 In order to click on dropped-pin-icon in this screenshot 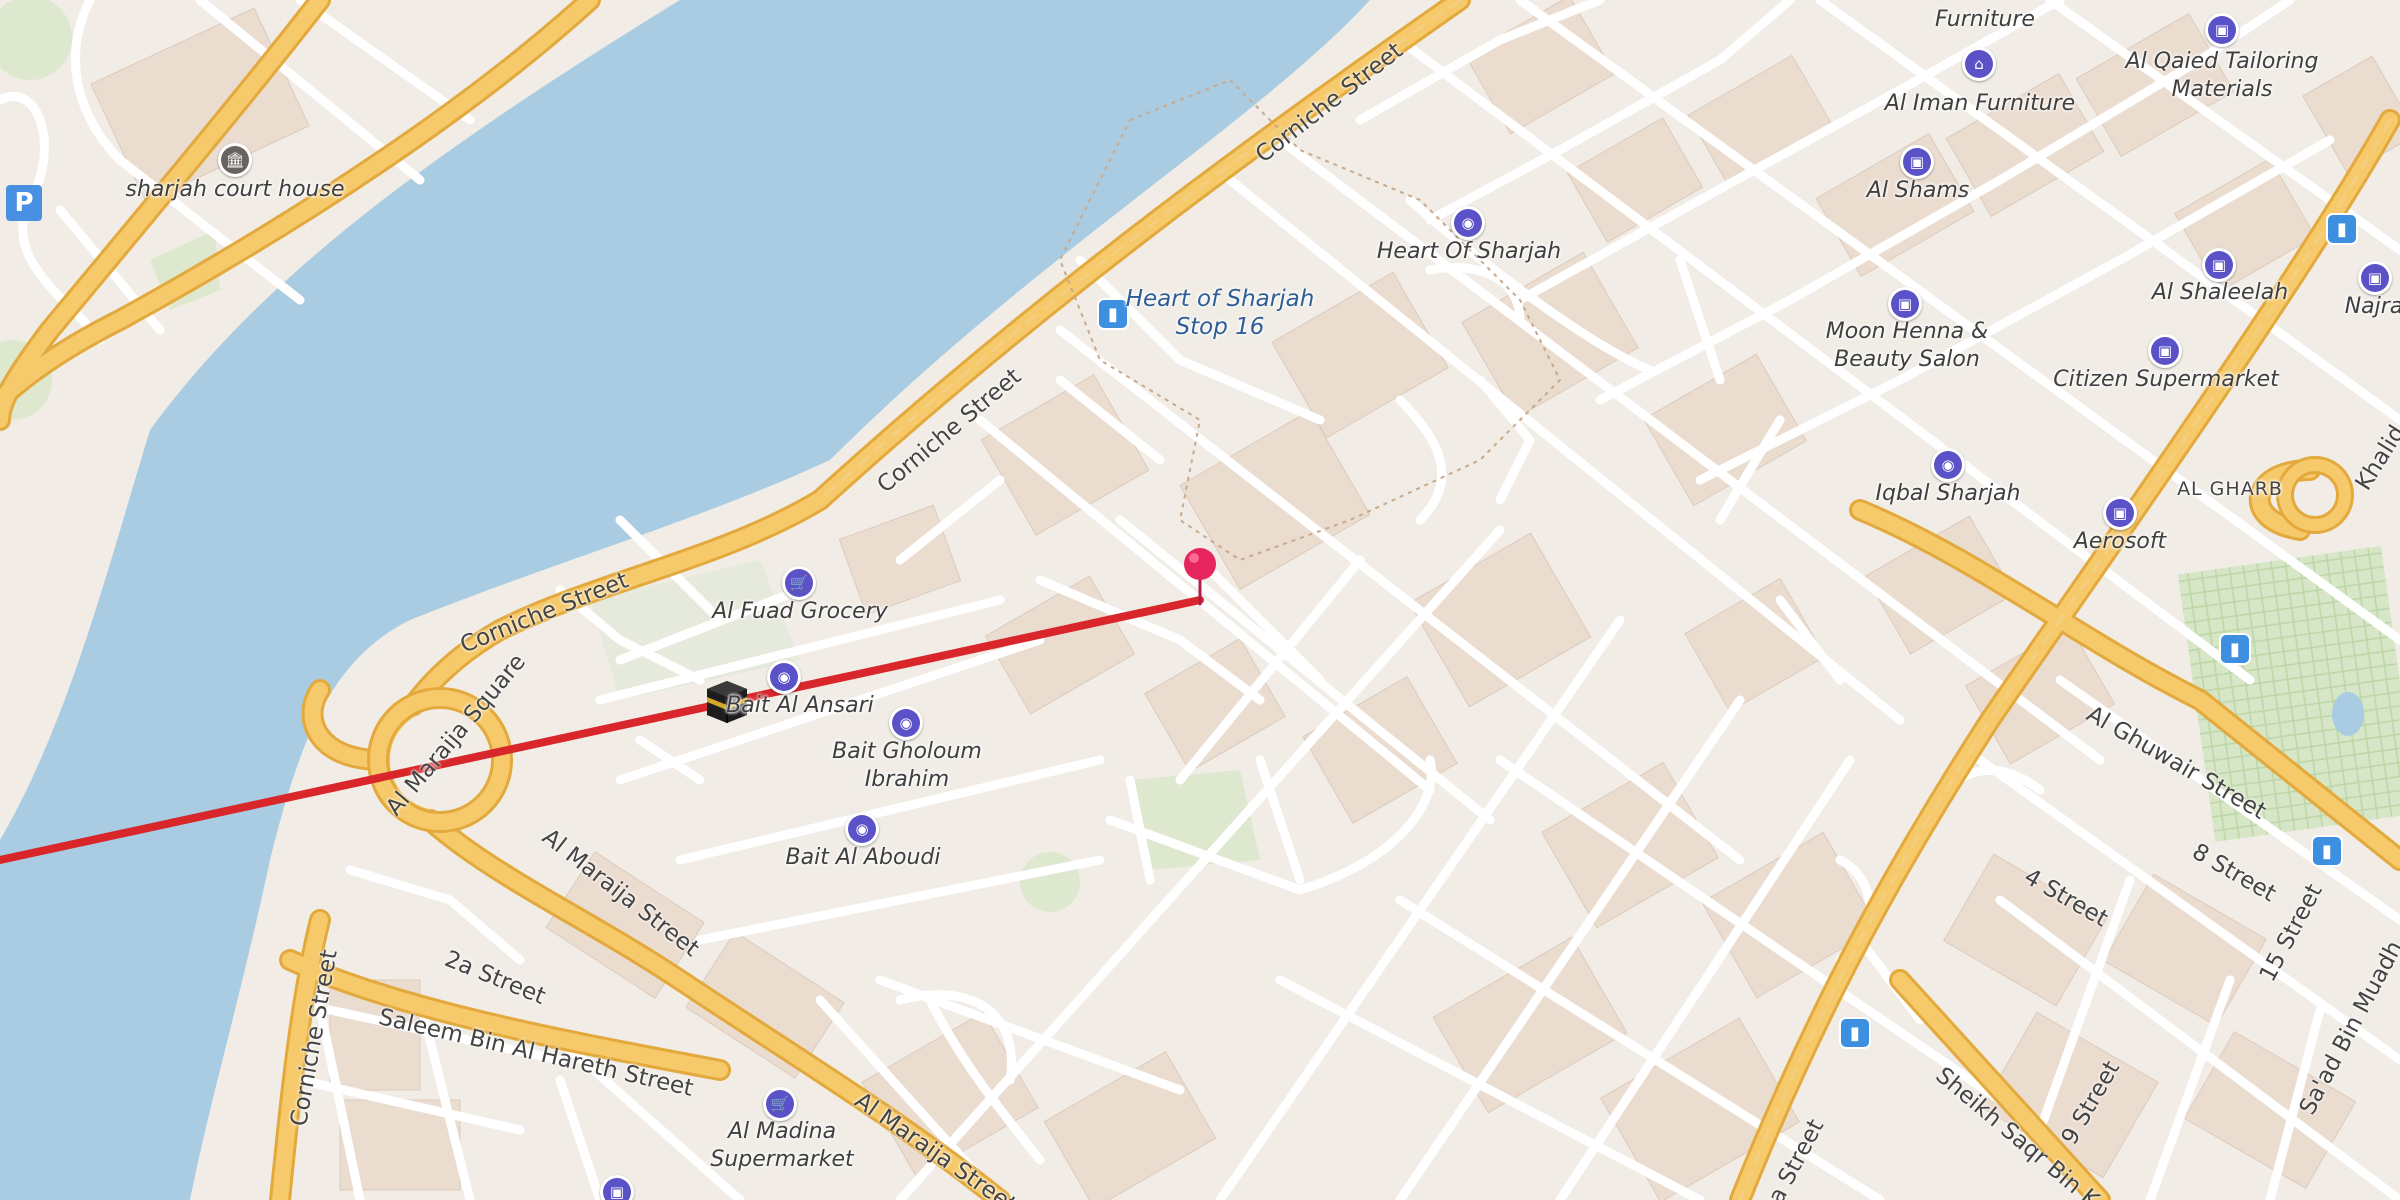, I will do `click(1200, 576)`.